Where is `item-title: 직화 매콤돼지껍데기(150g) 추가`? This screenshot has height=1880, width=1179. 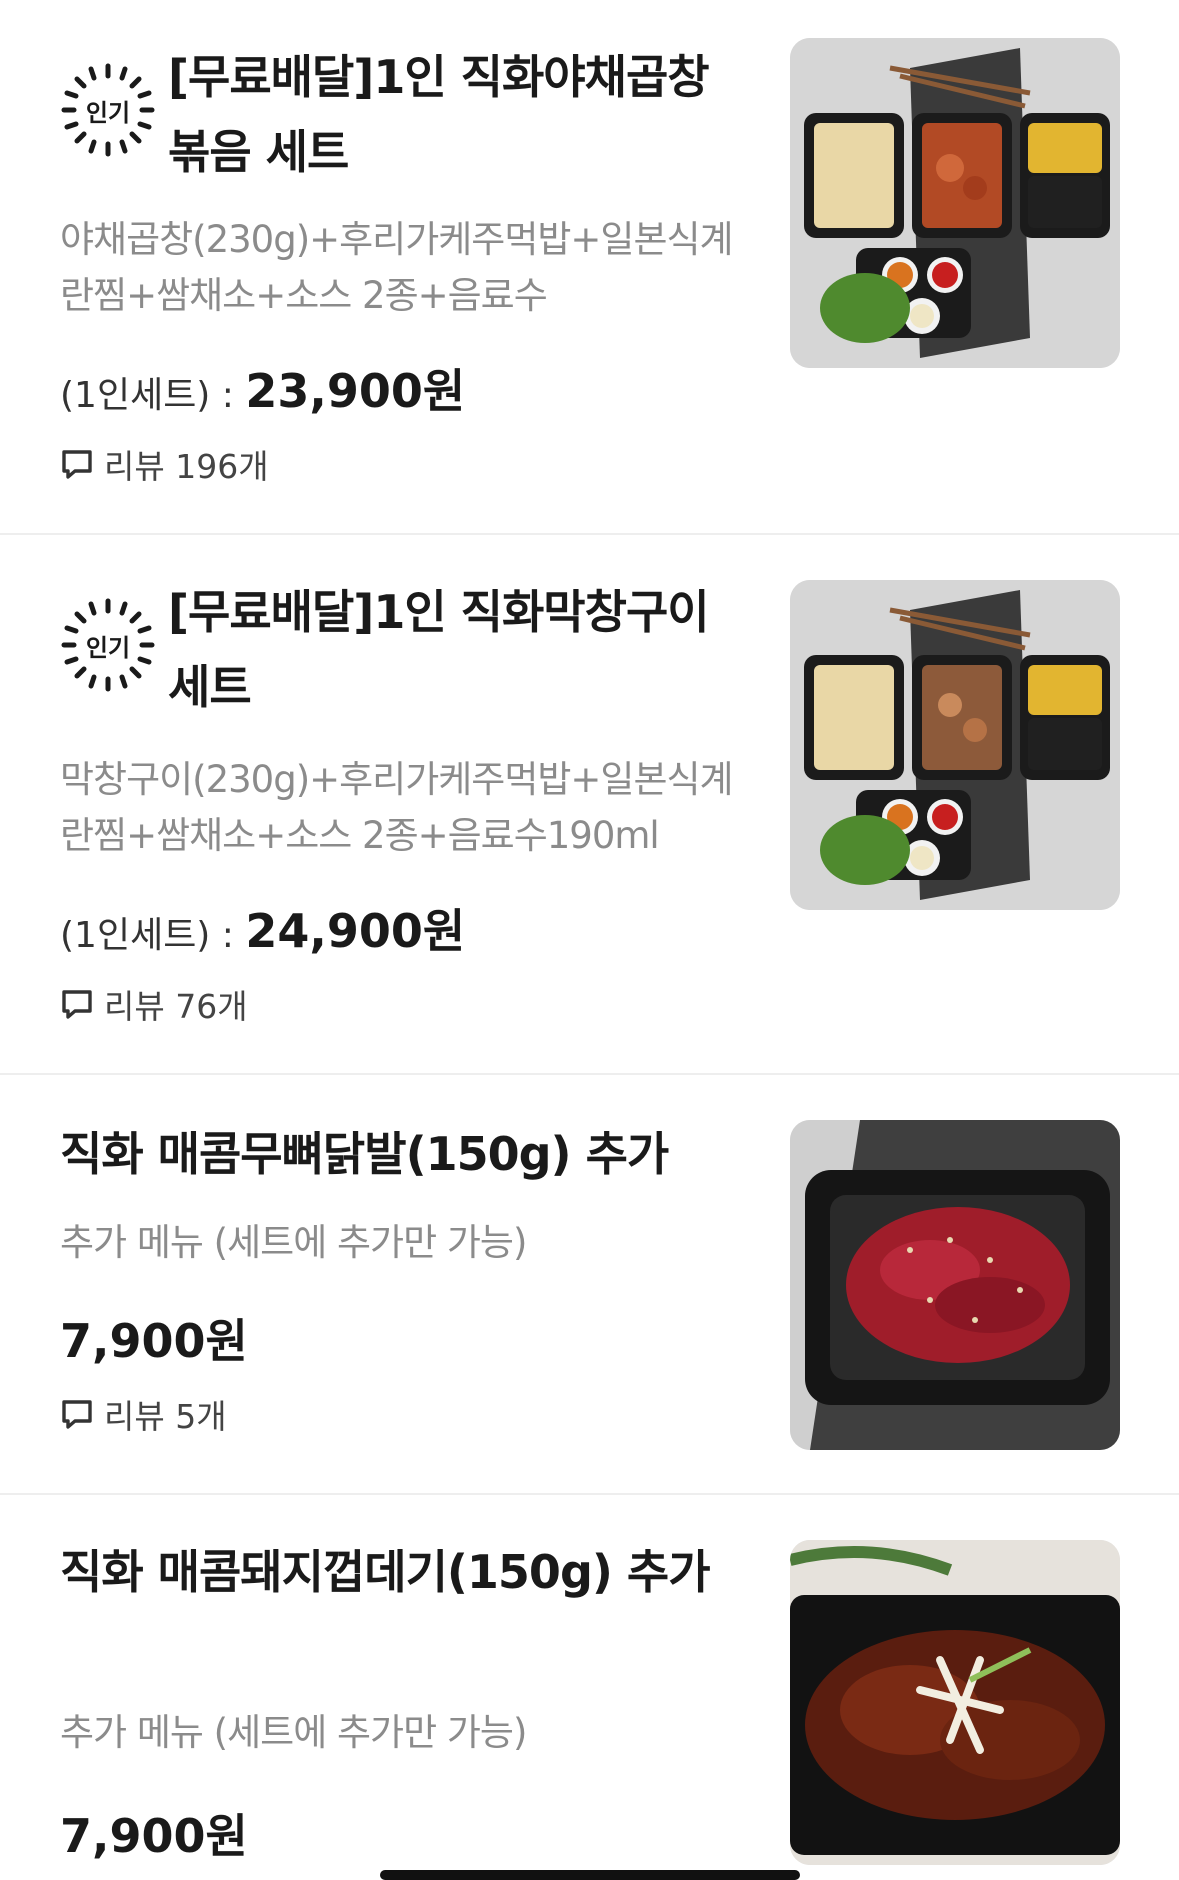 item-title: 직화 매콤돼지껍데기(150g) 추가 is located at coordinates (385, 1572).